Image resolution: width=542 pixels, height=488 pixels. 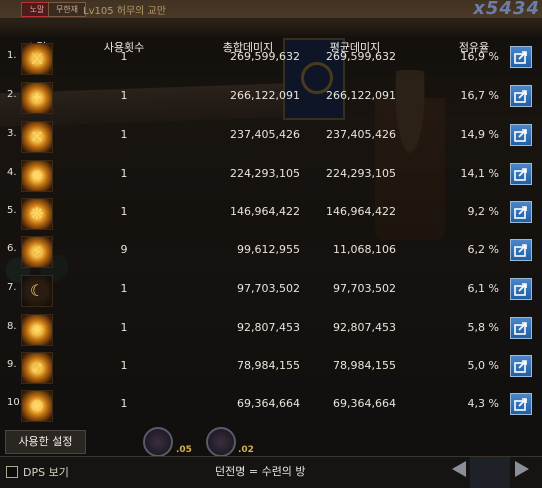 What do you see at coordinates (37, 406) in the screenshot?
I see `skill-icon-10: ✺` at bounding box center [37, 406].